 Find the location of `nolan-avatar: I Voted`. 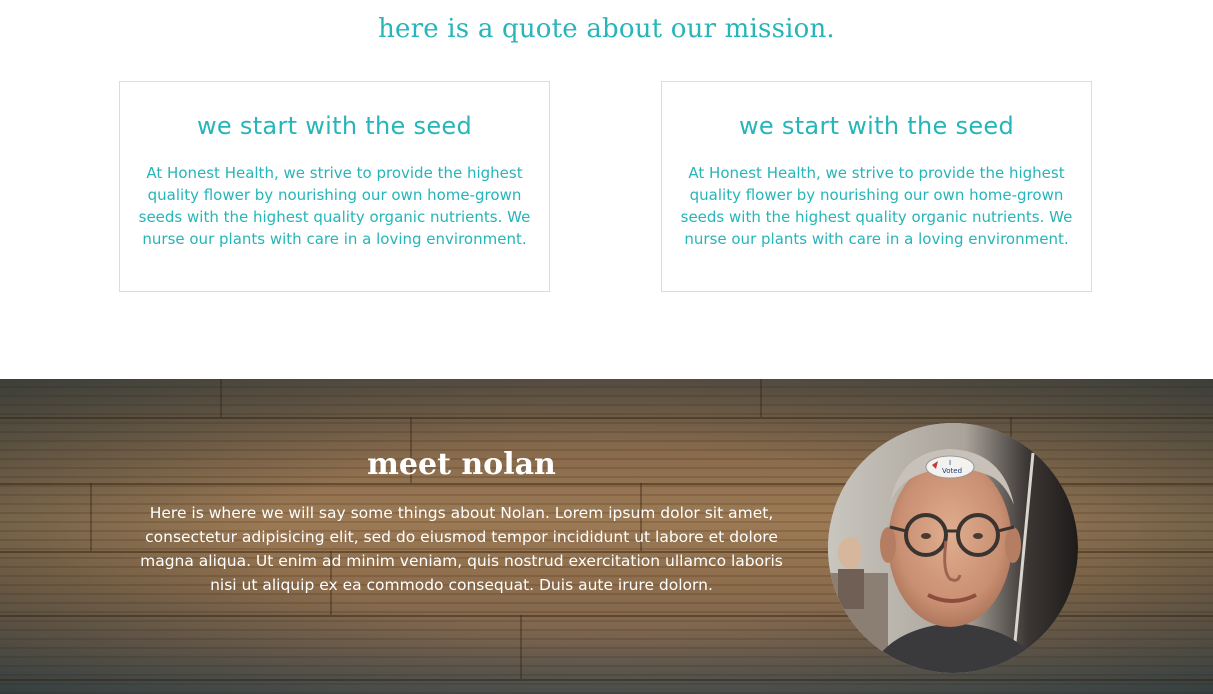

nolan-avatar: I Voted is located at coordinates (953, 548).